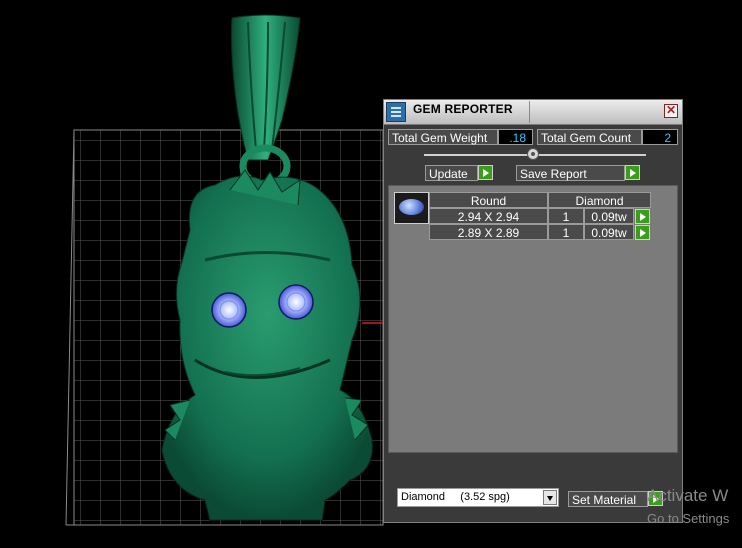 The height and width of the screenshot is (548, 742). What do you see at coordinates (671, 111) in the screenshot?
I see `close-icon: ✕` at bounding box center [671, 111].